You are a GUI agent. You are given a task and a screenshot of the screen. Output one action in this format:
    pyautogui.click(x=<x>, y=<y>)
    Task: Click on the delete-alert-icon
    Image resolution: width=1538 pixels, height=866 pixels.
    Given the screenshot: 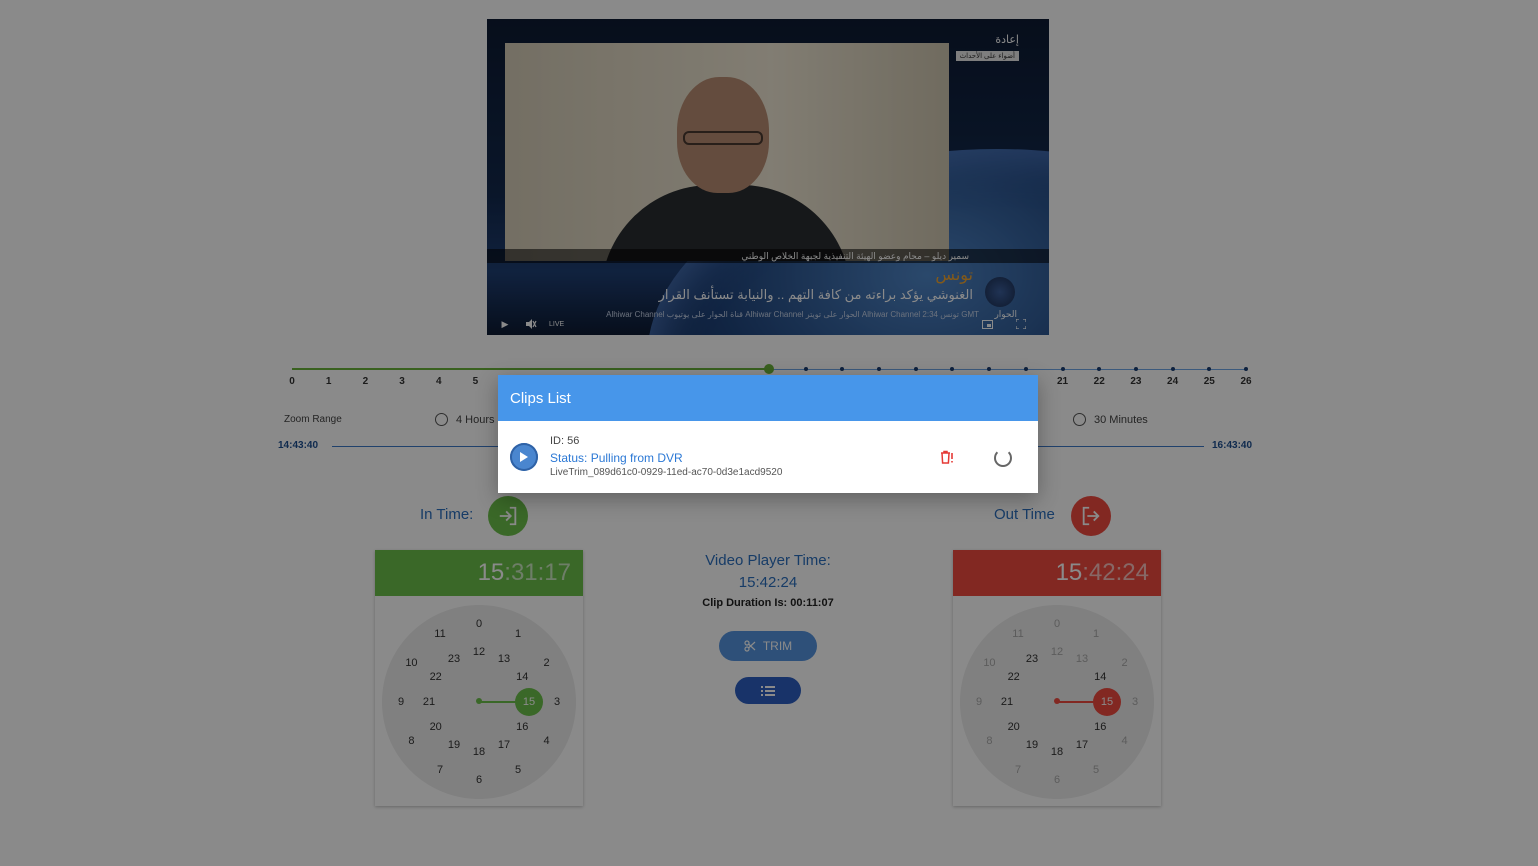 What is the action you would take?
    pyautogui.click(x=947, y=457)
    